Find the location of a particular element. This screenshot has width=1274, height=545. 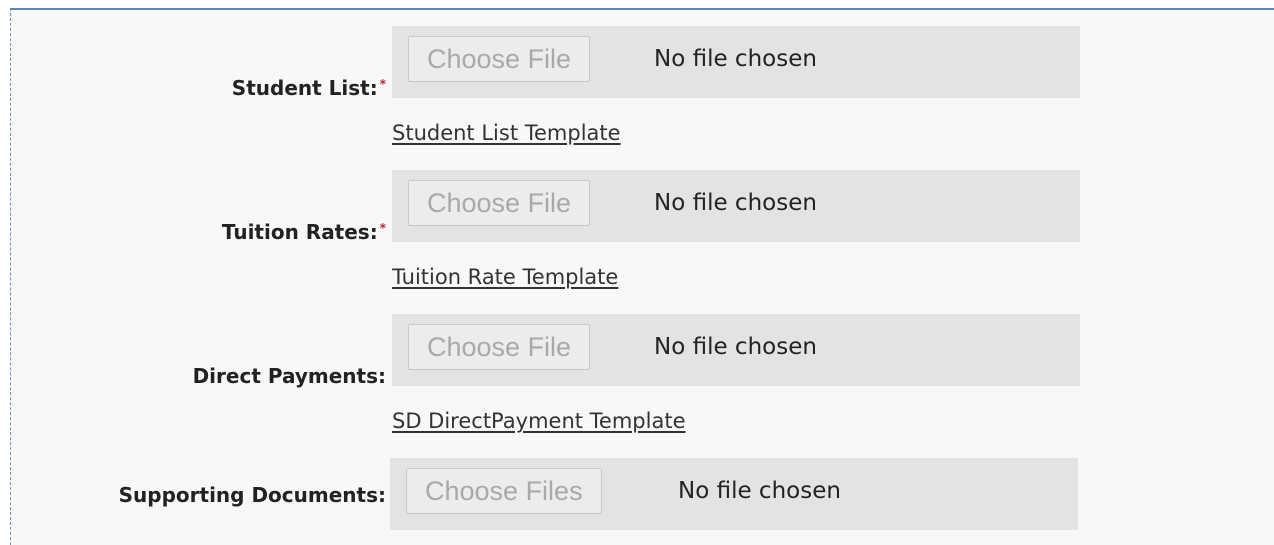

direct-payments-file-input: Choose File No file chosen is located at coordinates (736, 350).